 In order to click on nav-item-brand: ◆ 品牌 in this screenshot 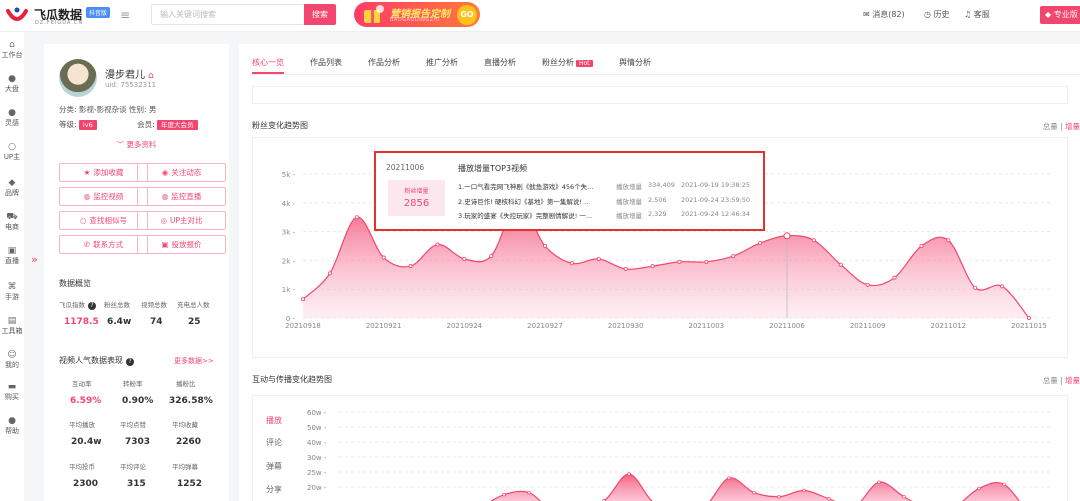, I will do `click(12, 188)`.